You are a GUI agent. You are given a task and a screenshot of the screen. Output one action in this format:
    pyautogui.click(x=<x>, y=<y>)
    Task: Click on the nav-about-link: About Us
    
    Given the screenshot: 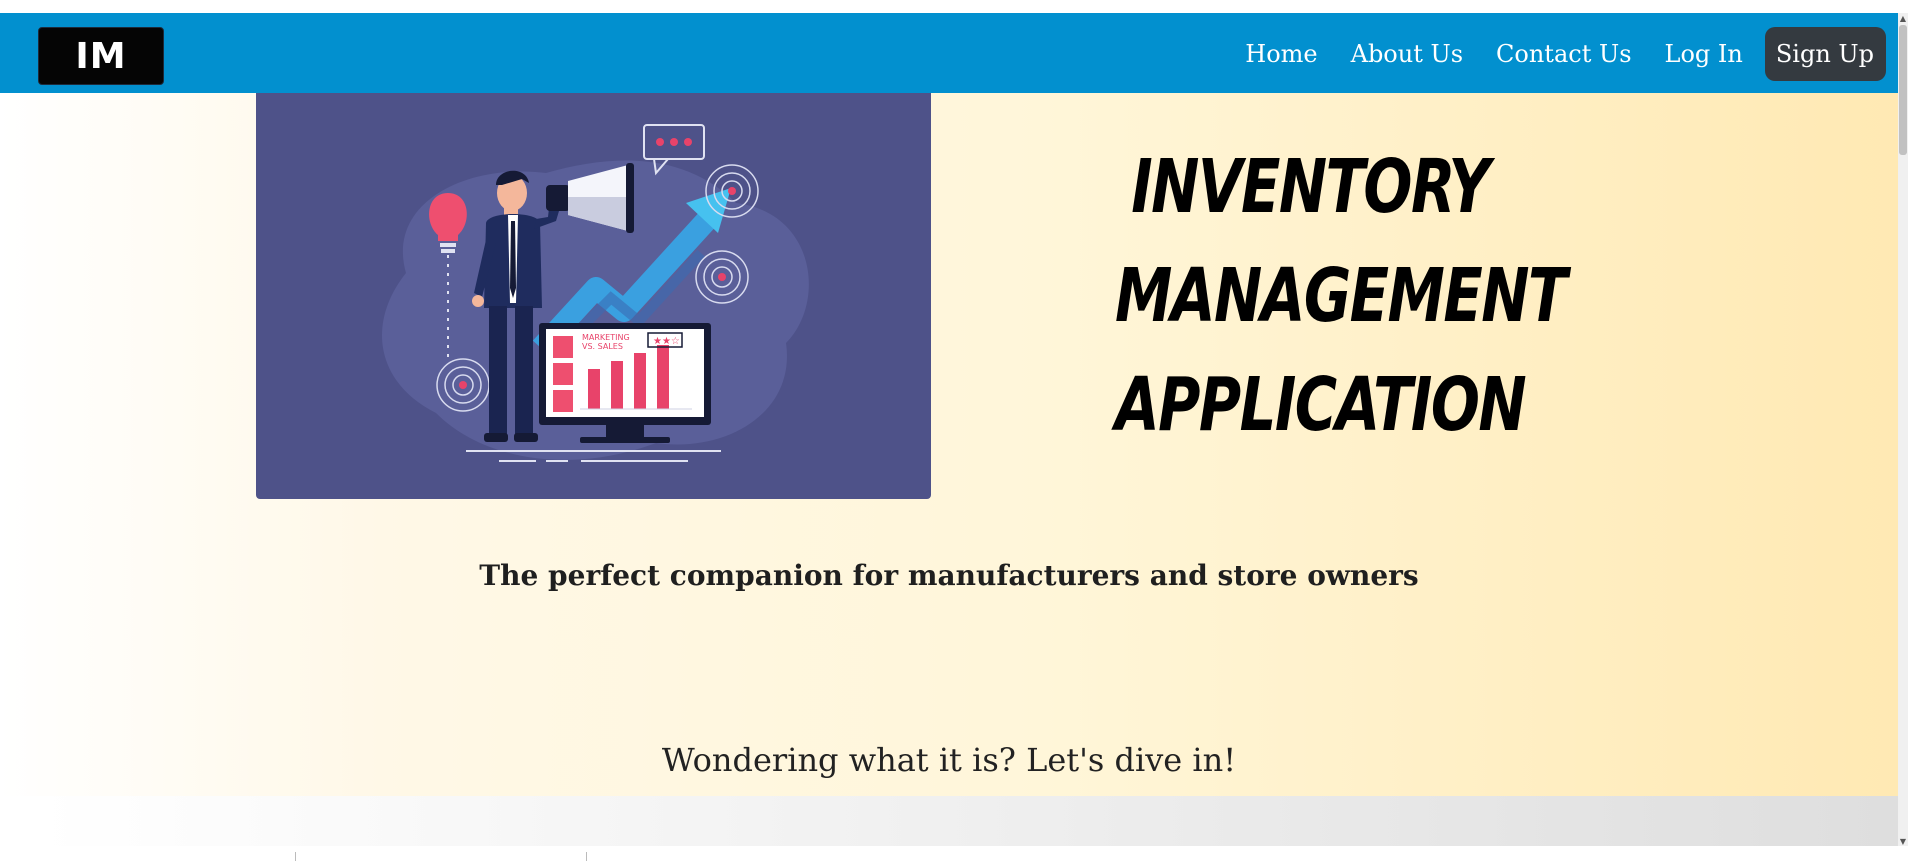 What is the action you would take?
    pyautogui.click(x=1407, y=54)
    